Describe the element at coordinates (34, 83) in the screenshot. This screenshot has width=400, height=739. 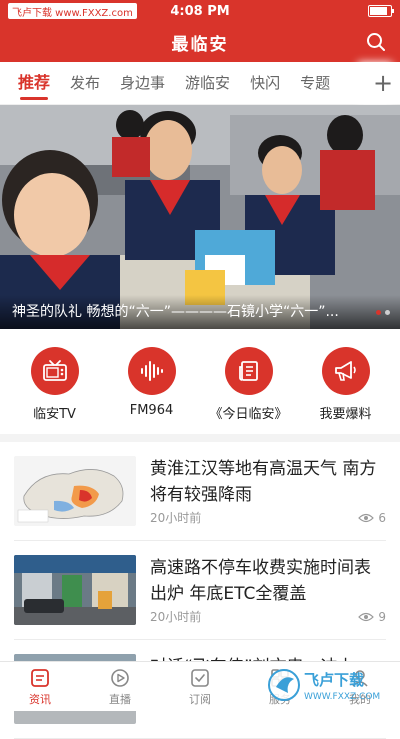
I see `tab-recommend: 推荐` at that location.